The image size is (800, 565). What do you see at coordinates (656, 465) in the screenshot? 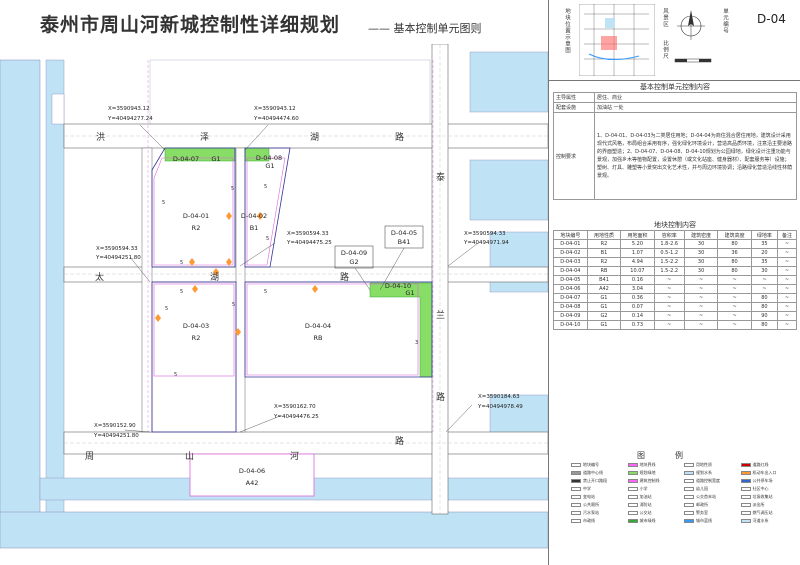
I see `legend-item: 地块界线` at bounding box center [656, 465].